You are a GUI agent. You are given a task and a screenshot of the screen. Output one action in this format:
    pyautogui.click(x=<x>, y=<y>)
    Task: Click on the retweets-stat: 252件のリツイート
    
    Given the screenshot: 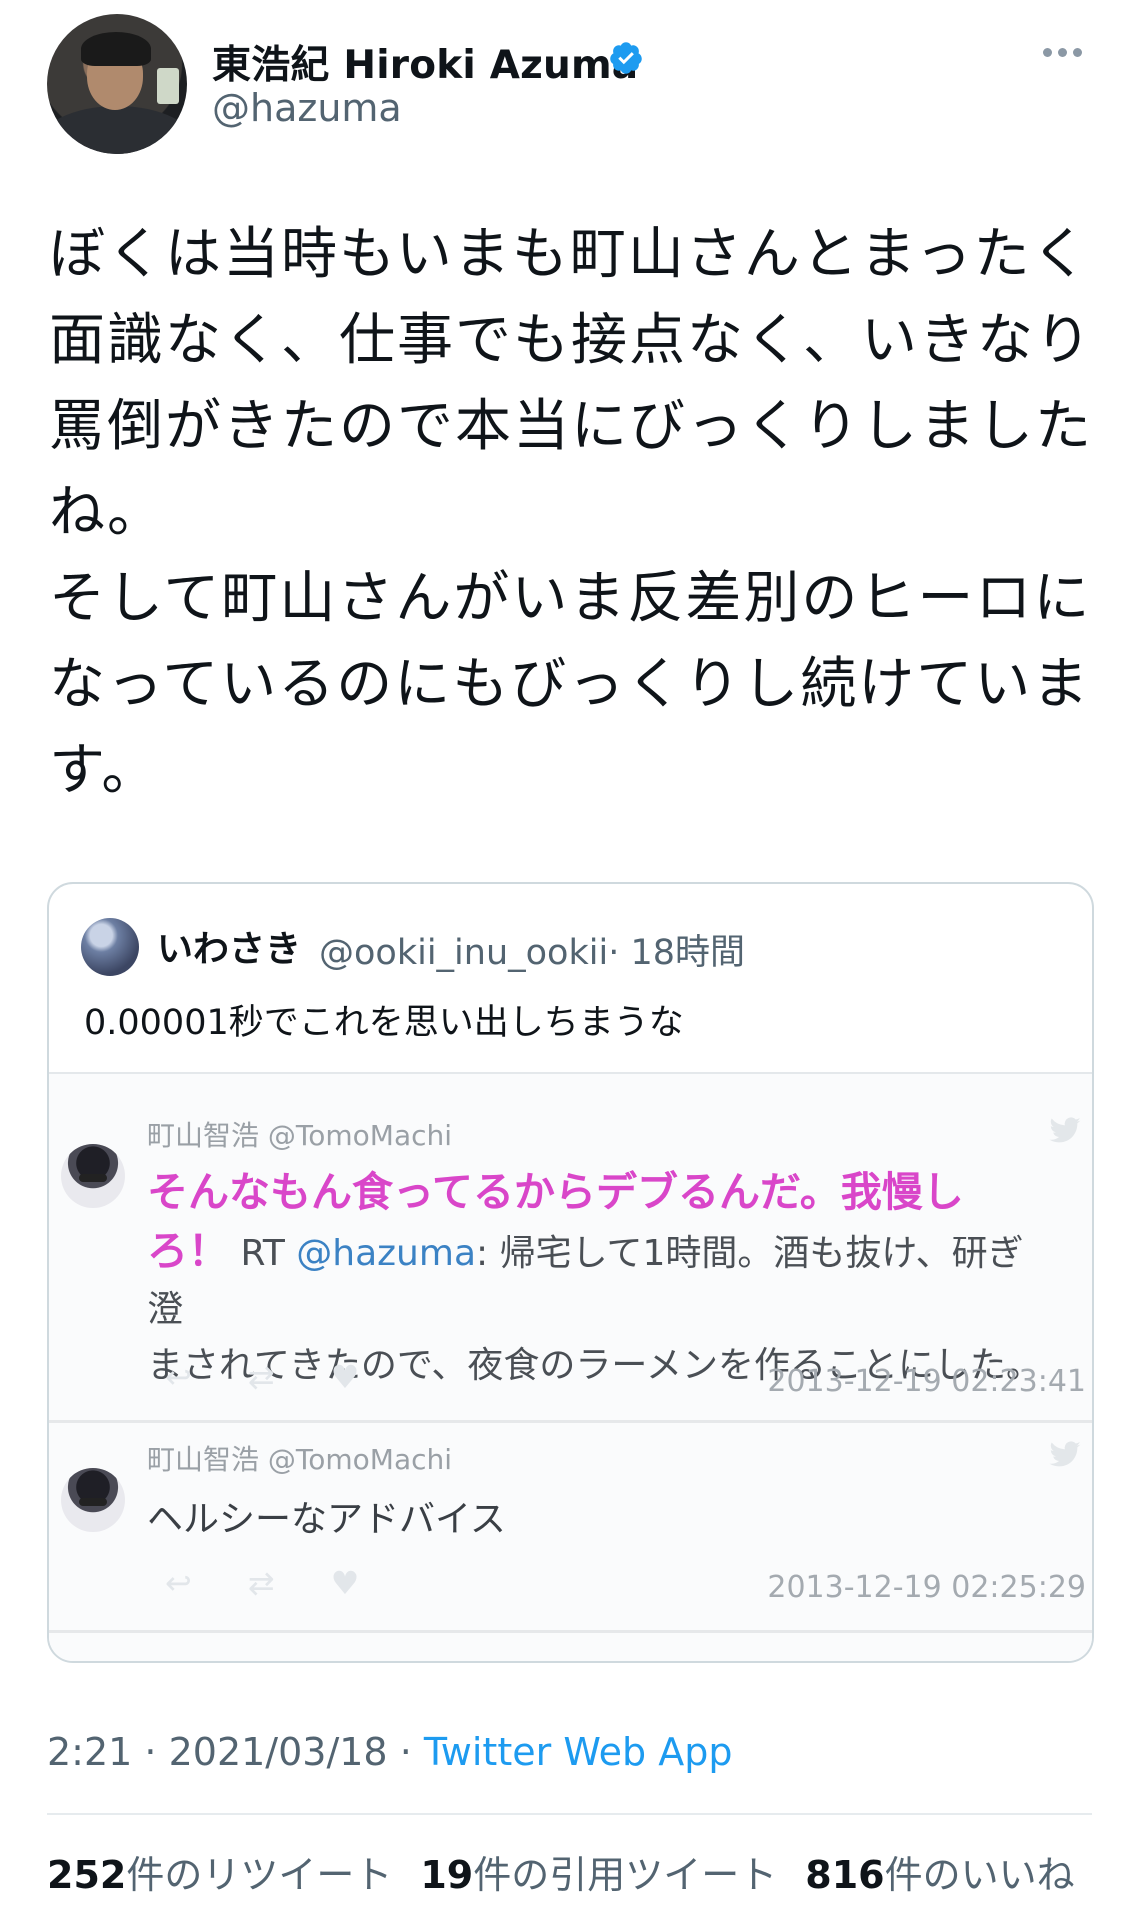 What is the action you would take?
    pyautogui.click(x=219, y=1871)
    